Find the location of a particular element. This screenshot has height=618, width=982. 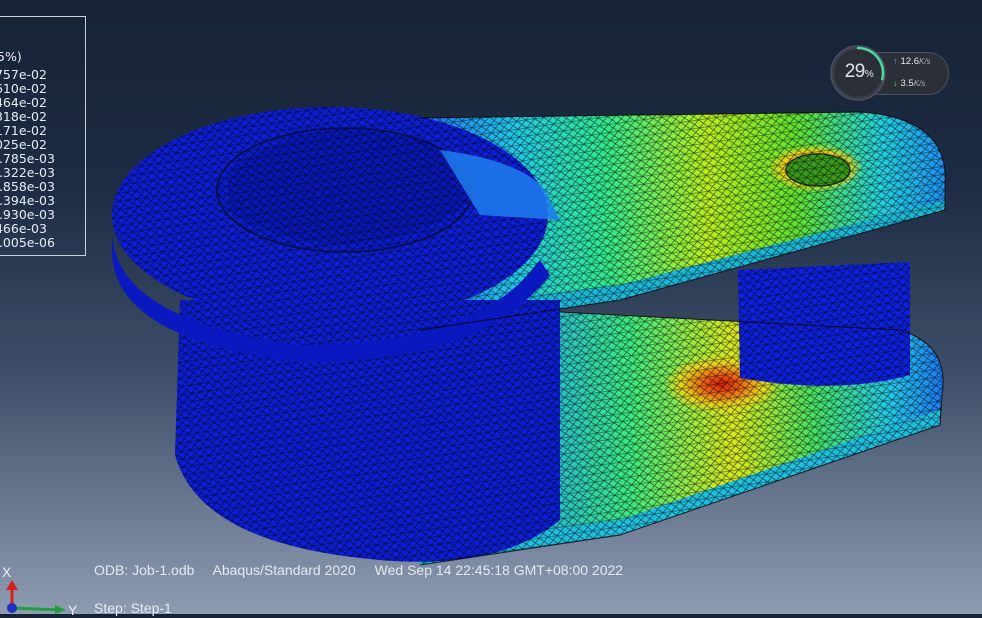

legend-value: 7.322e-03 is located at coordinates (27, 173).